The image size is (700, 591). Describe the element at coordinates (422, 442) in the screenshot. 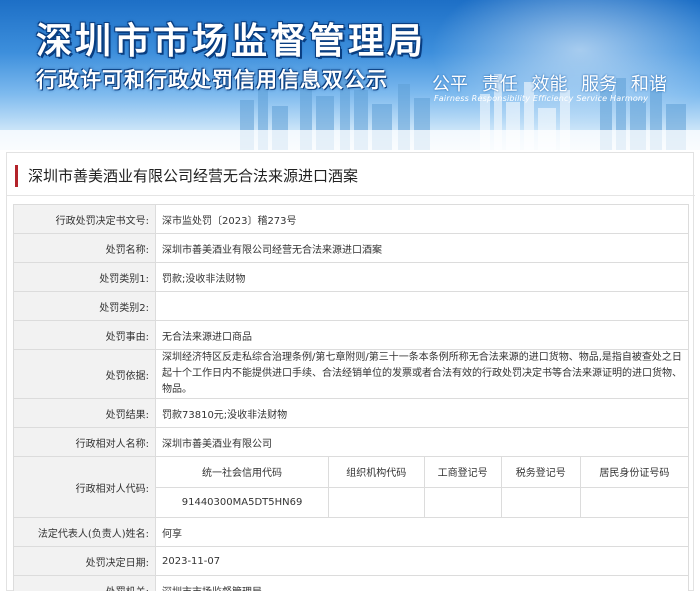

I see `party-value: 深圳市善美酒业有限公司` at that location.